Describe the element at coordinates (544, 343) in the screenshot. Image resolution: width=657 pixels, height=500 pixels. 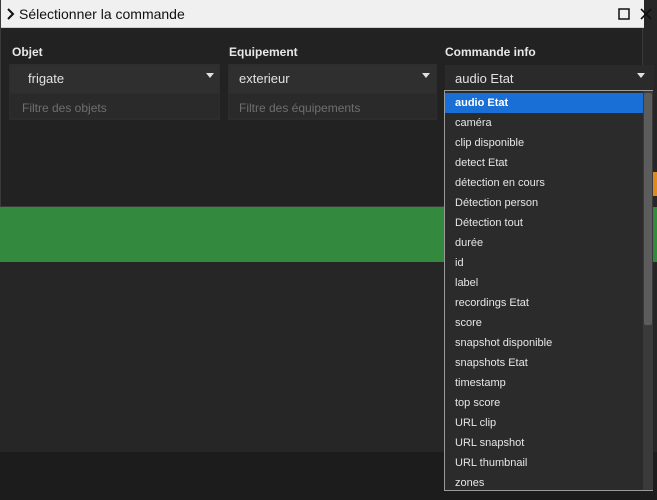
I see `dropdown-option-snapshot-disponible: snapshot disponible` at that location.